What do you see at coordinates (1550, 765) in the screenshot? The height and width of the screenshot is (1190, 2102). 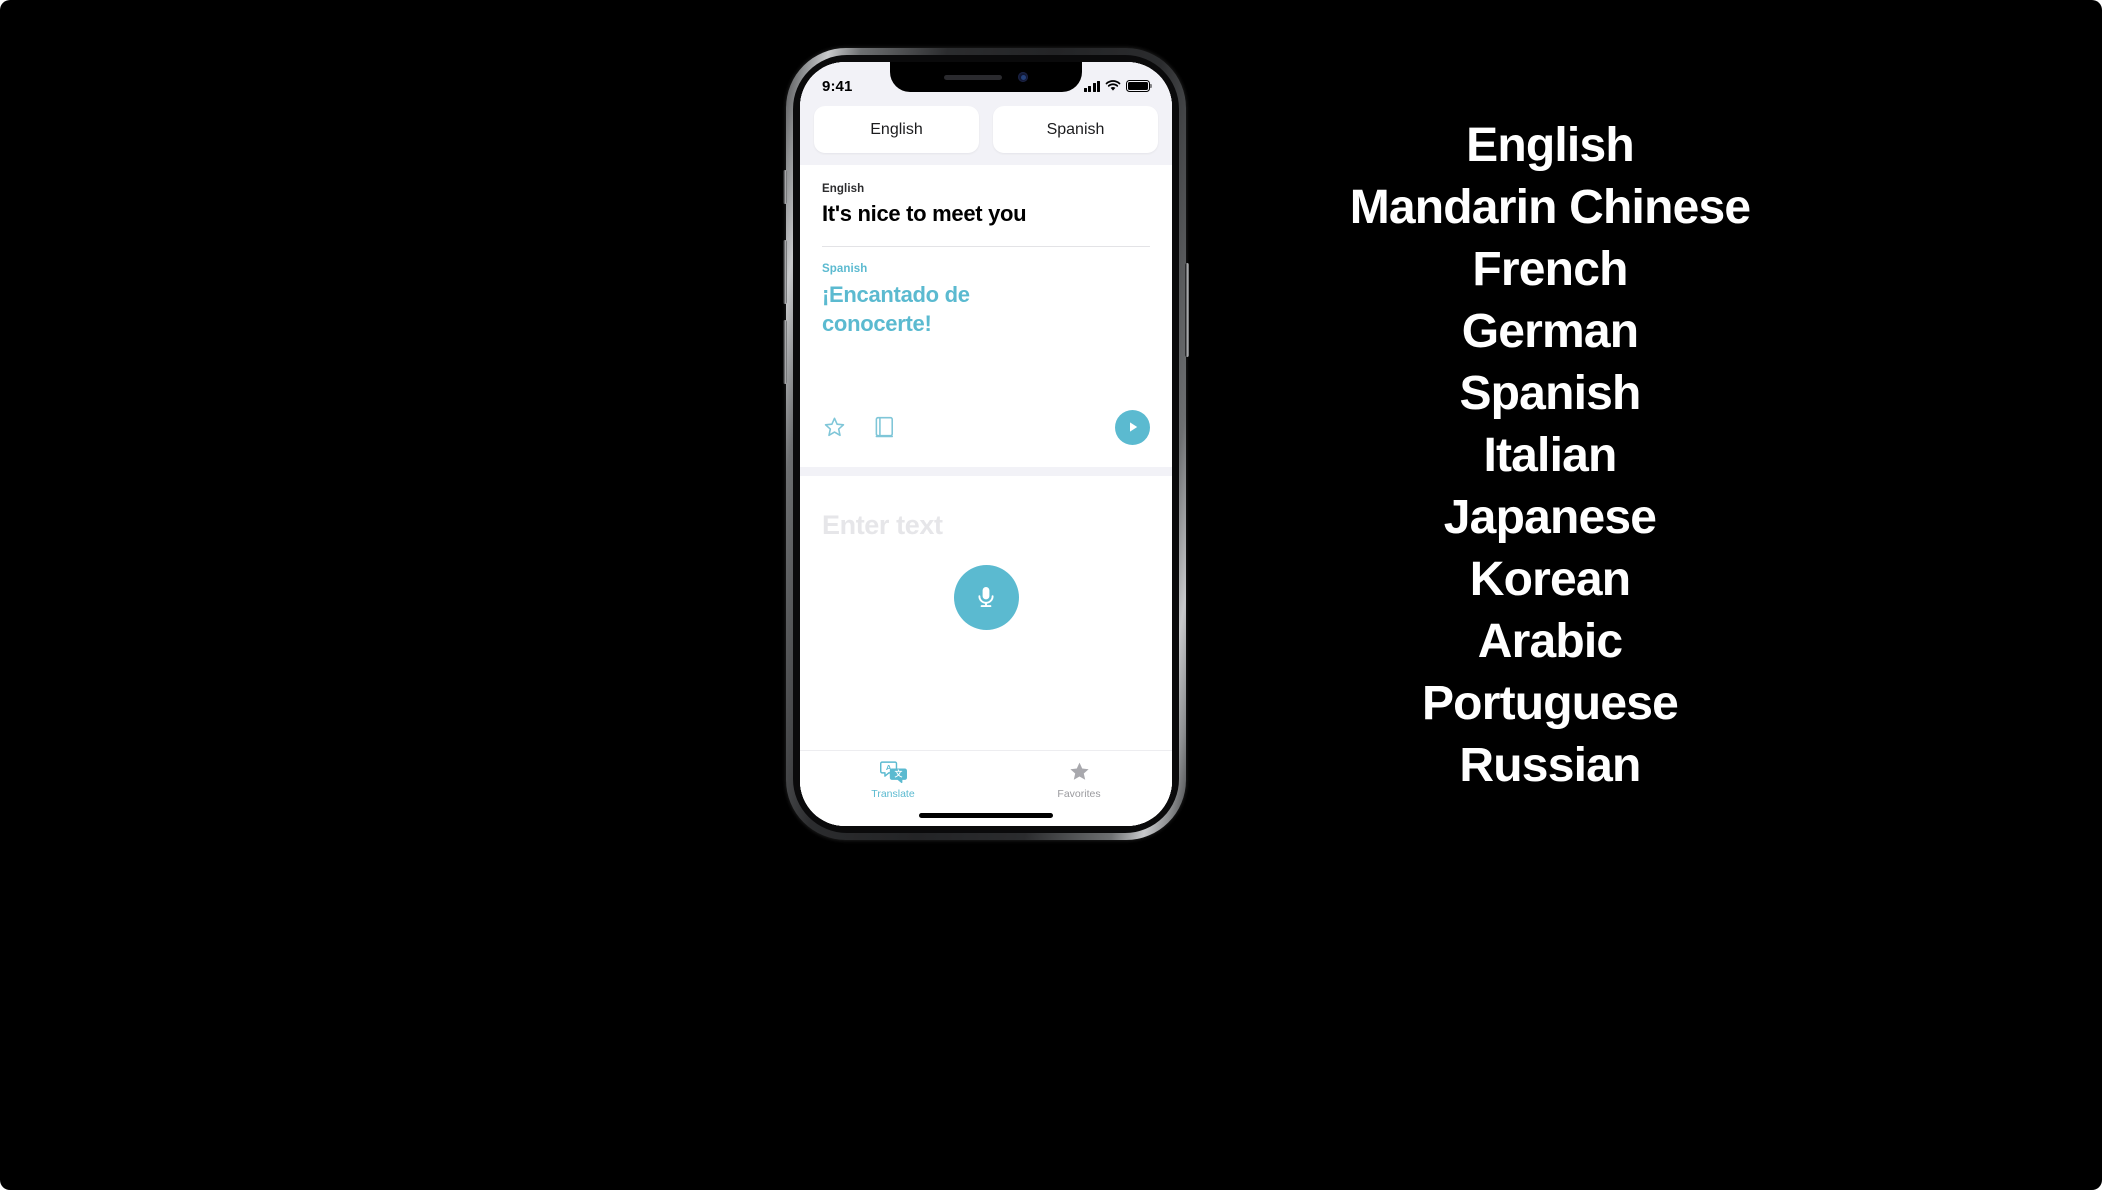 I see `language-list-item: Russian` at bounding box center [1550, 765].